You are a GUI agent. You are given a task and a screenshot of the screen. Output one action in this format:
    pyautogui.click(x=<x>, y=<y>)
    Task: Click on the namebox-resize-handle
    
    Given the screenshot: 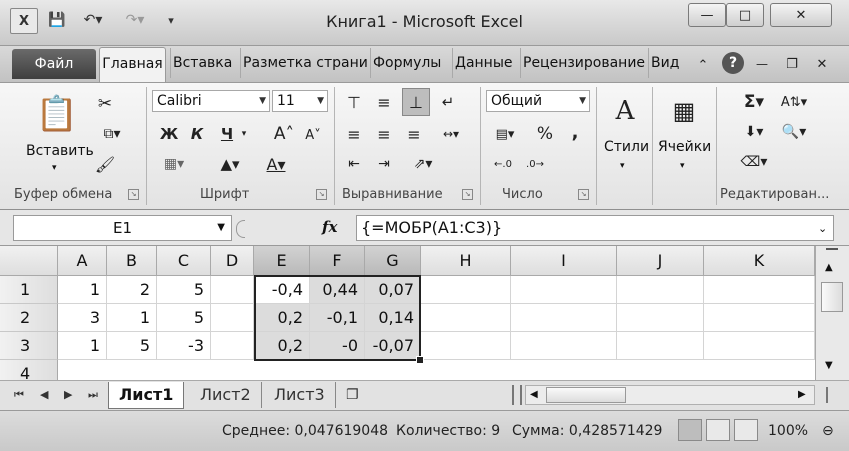 What is the action you would take?
    pyautogui.click(x=240, y=229)
    